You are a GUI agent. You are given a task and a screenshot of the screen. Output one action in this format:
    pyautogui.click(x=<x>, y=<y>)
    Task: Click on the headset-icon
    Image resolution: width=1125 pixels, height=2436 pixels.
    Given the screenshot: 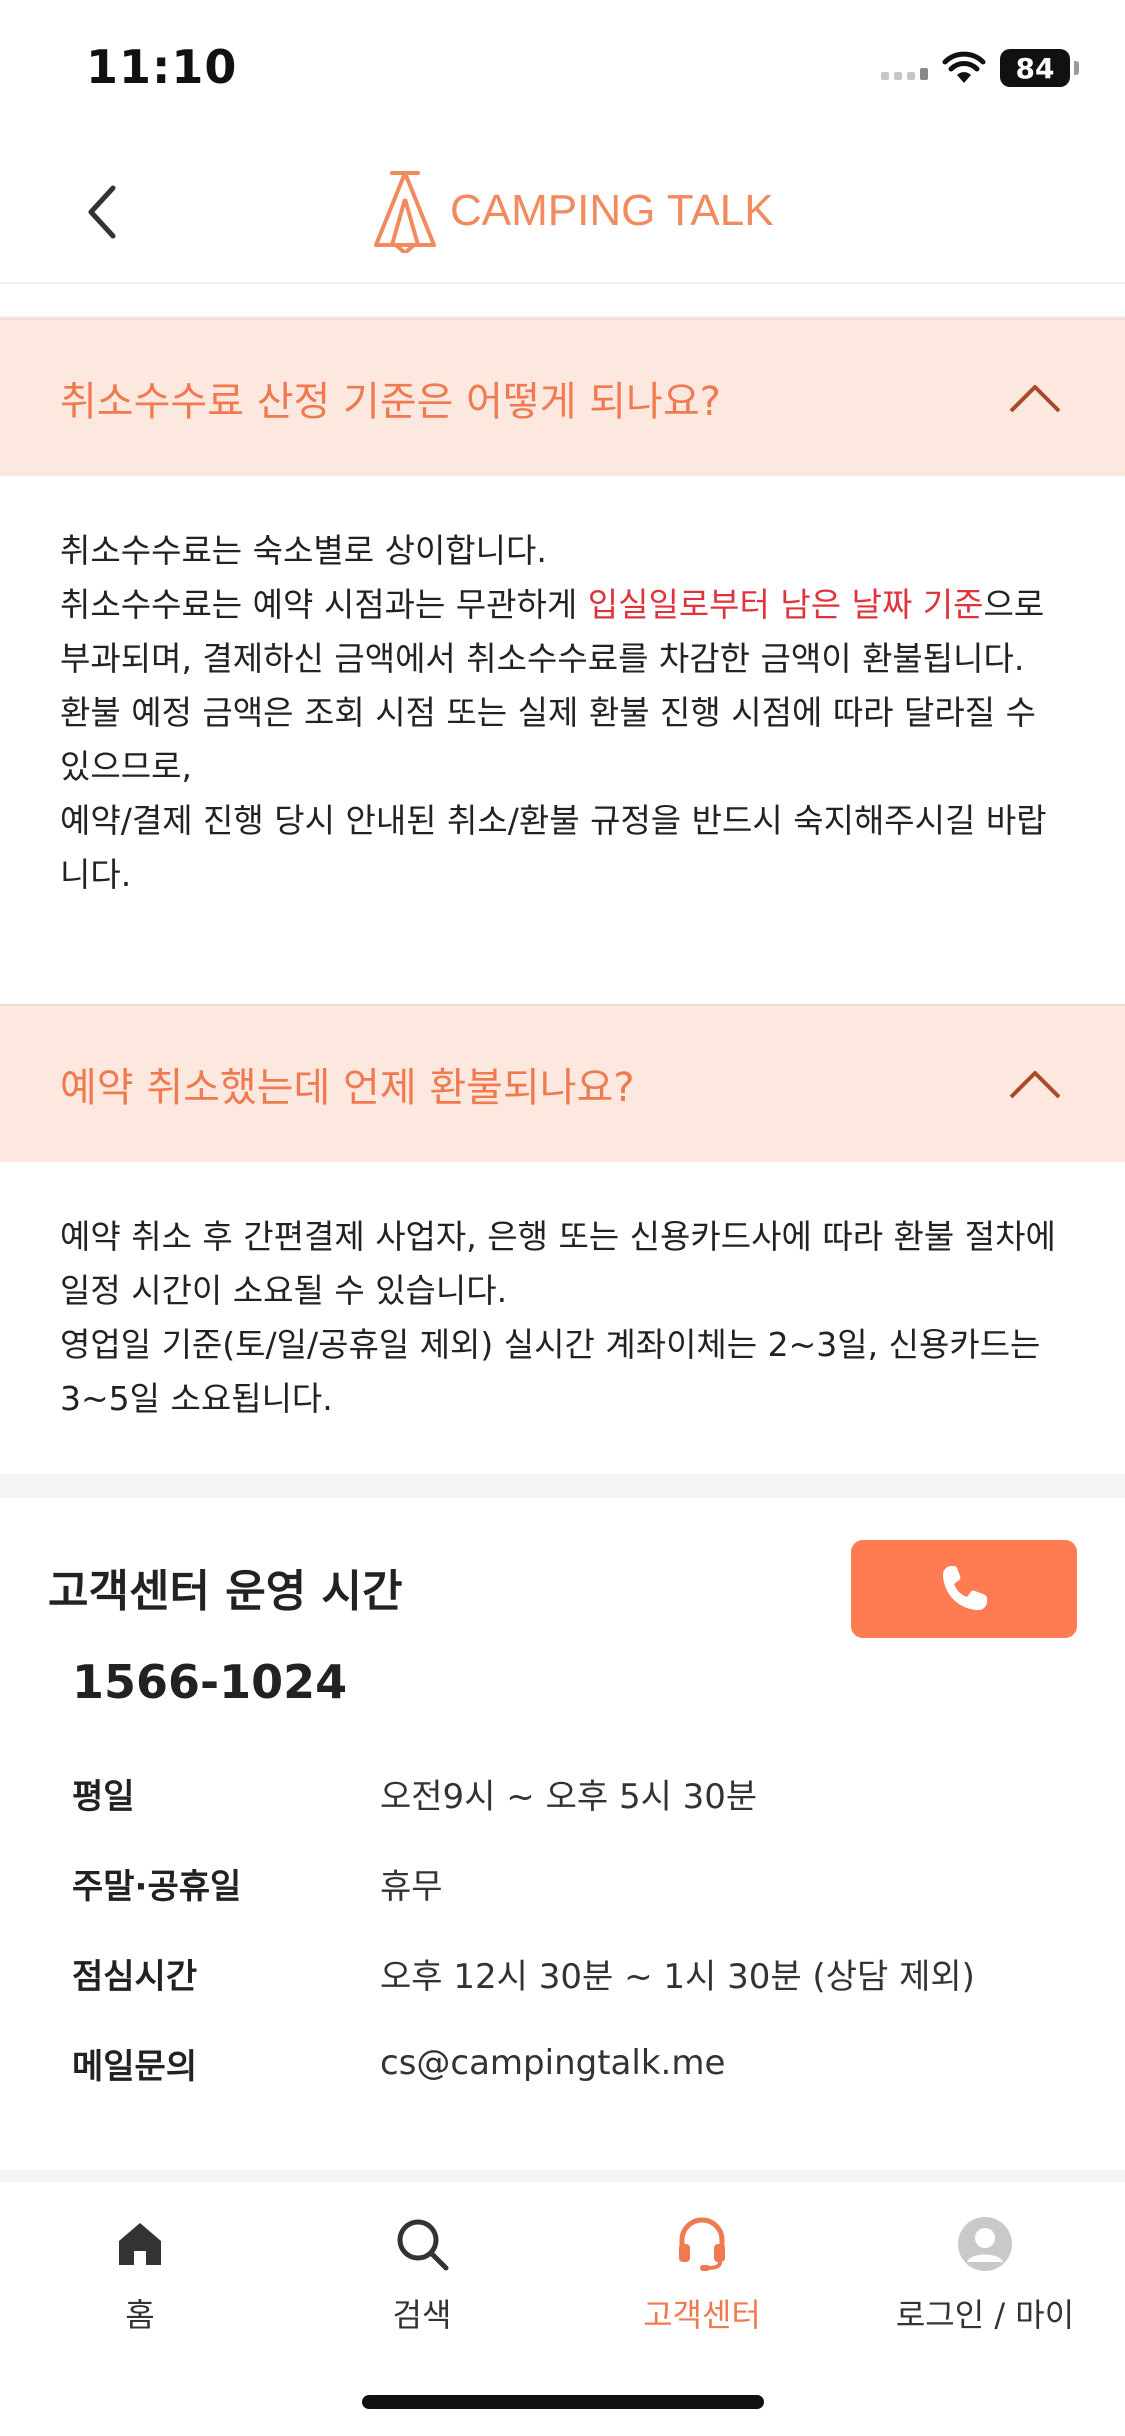 What is the action you would take?
    pyautogui.click(x=702, y=2244)
    